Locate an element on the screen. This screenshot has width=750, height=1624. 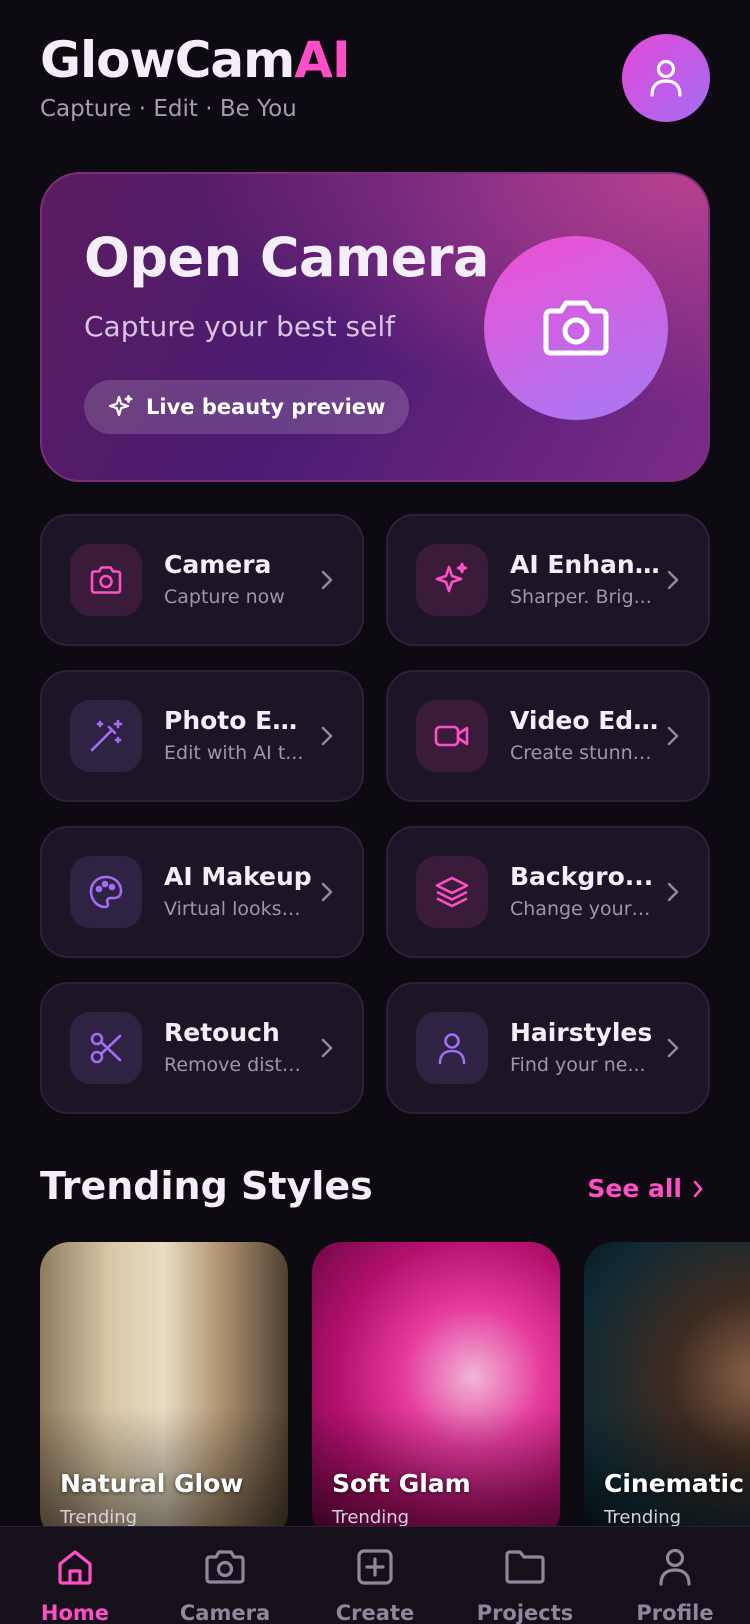
style-card-soft-glam: Soft Glam Trending is located at coordinates (436, 1392).